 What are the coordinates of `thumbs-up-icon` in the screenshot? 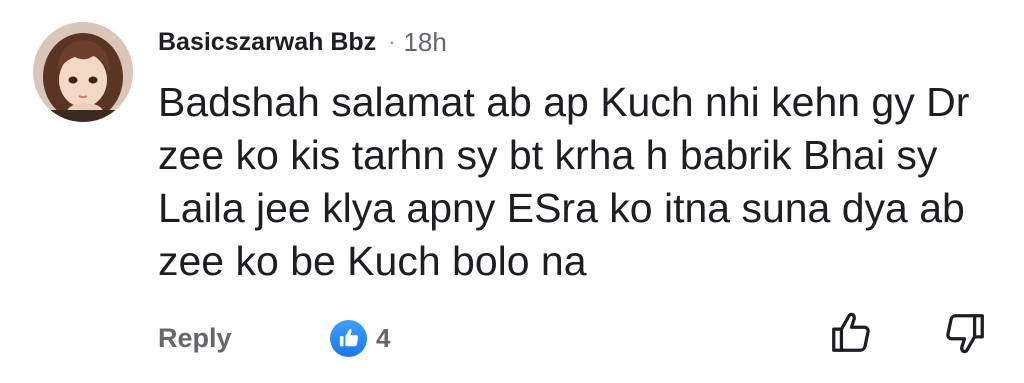 It's located at (851, 333).